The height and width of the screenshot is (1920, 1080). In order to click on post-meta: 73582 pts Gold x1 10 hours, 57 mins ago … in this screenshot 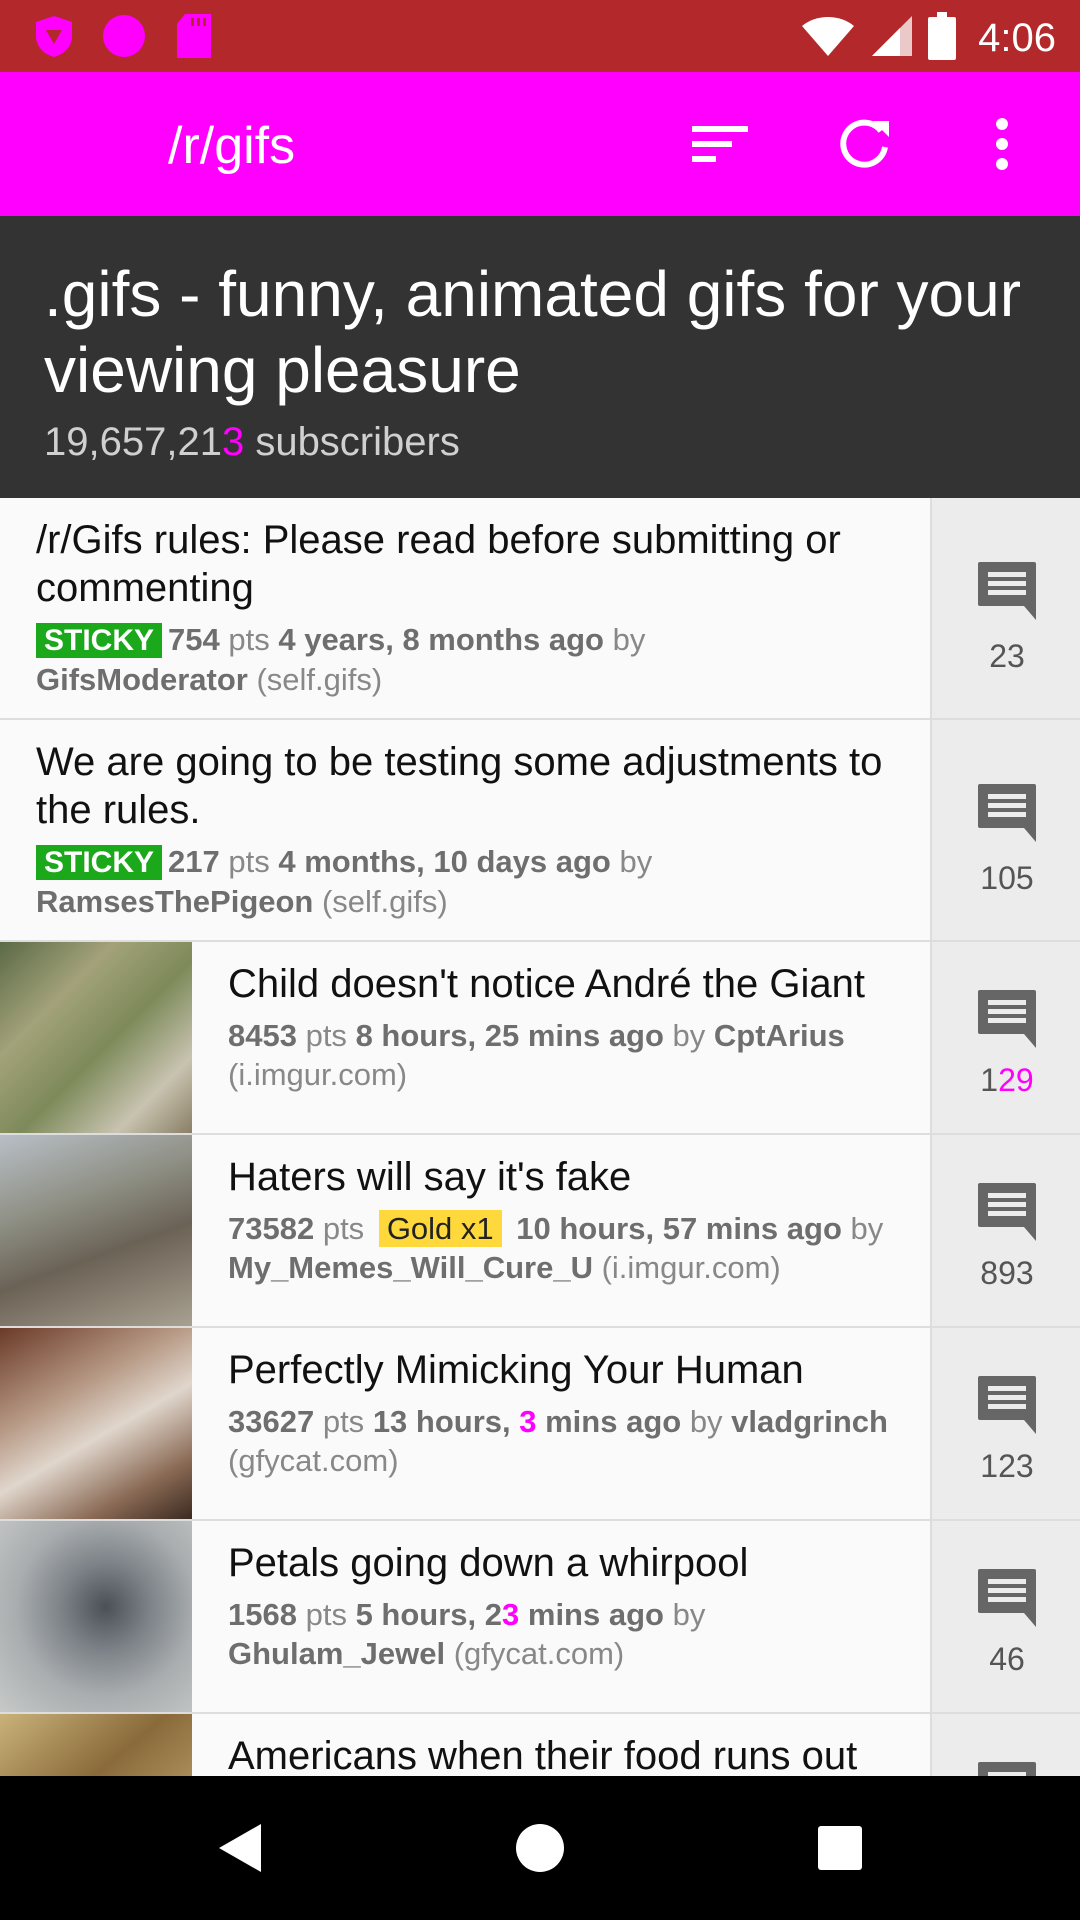, I will do `click(556, 1247)`.